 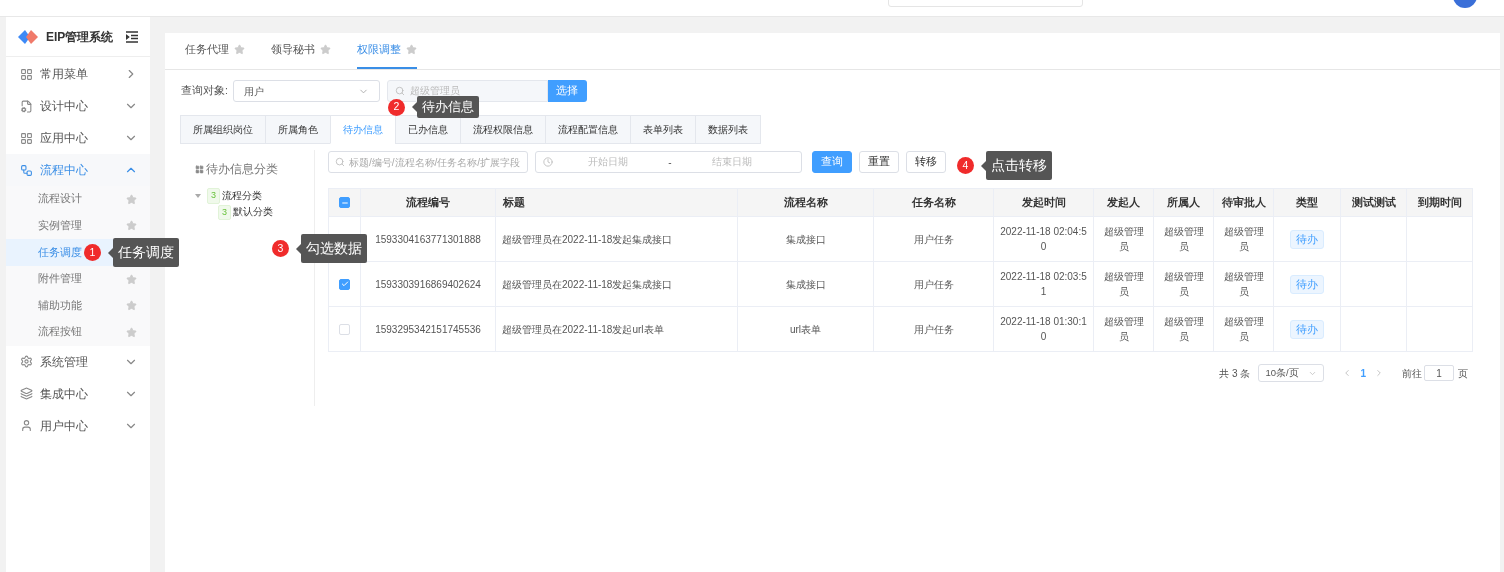 What do you see at coordinates (805, 202) in the screenshot?
I see `column-header: 流程名称` at bounding box center [805, 202].